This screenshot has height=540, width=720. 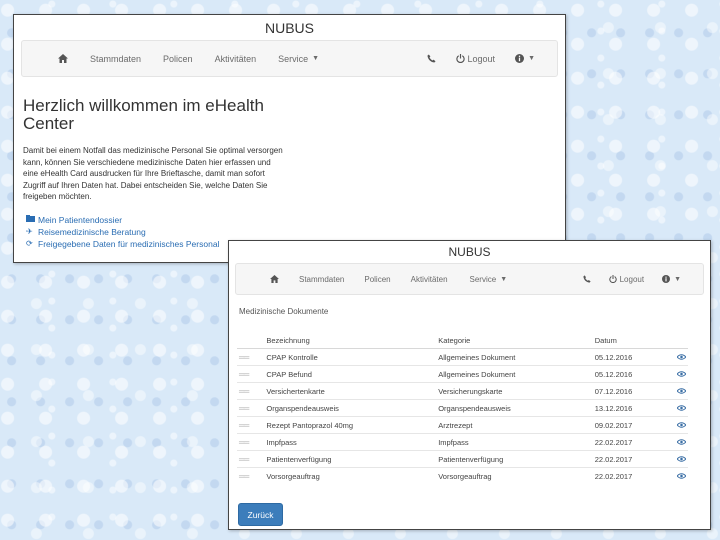 I want to click on document-category: Organspendeausweis, so click(x=514, y=408).